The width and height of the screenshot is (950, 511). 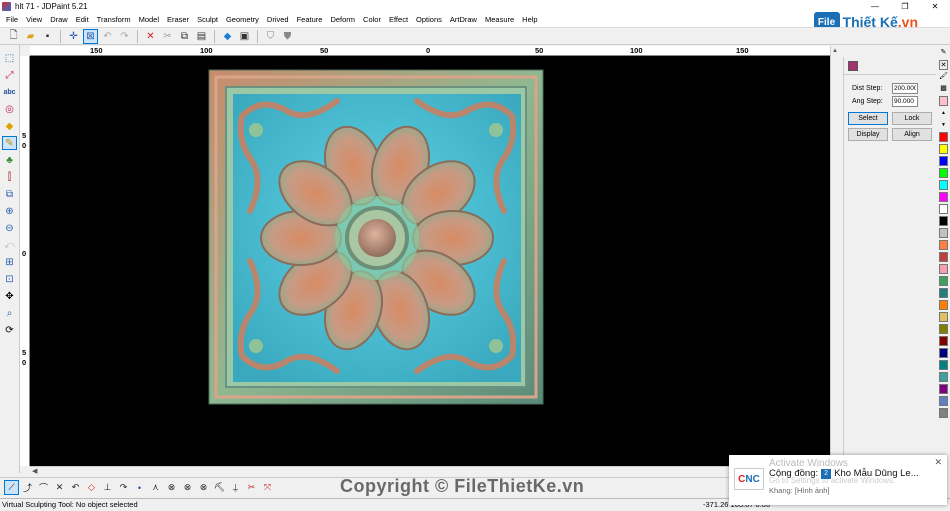 What do you see at coordinates (203, 487) in the screenshot?
I see `pattern-c-icon: ⊗` at bounding box center [203, 487].